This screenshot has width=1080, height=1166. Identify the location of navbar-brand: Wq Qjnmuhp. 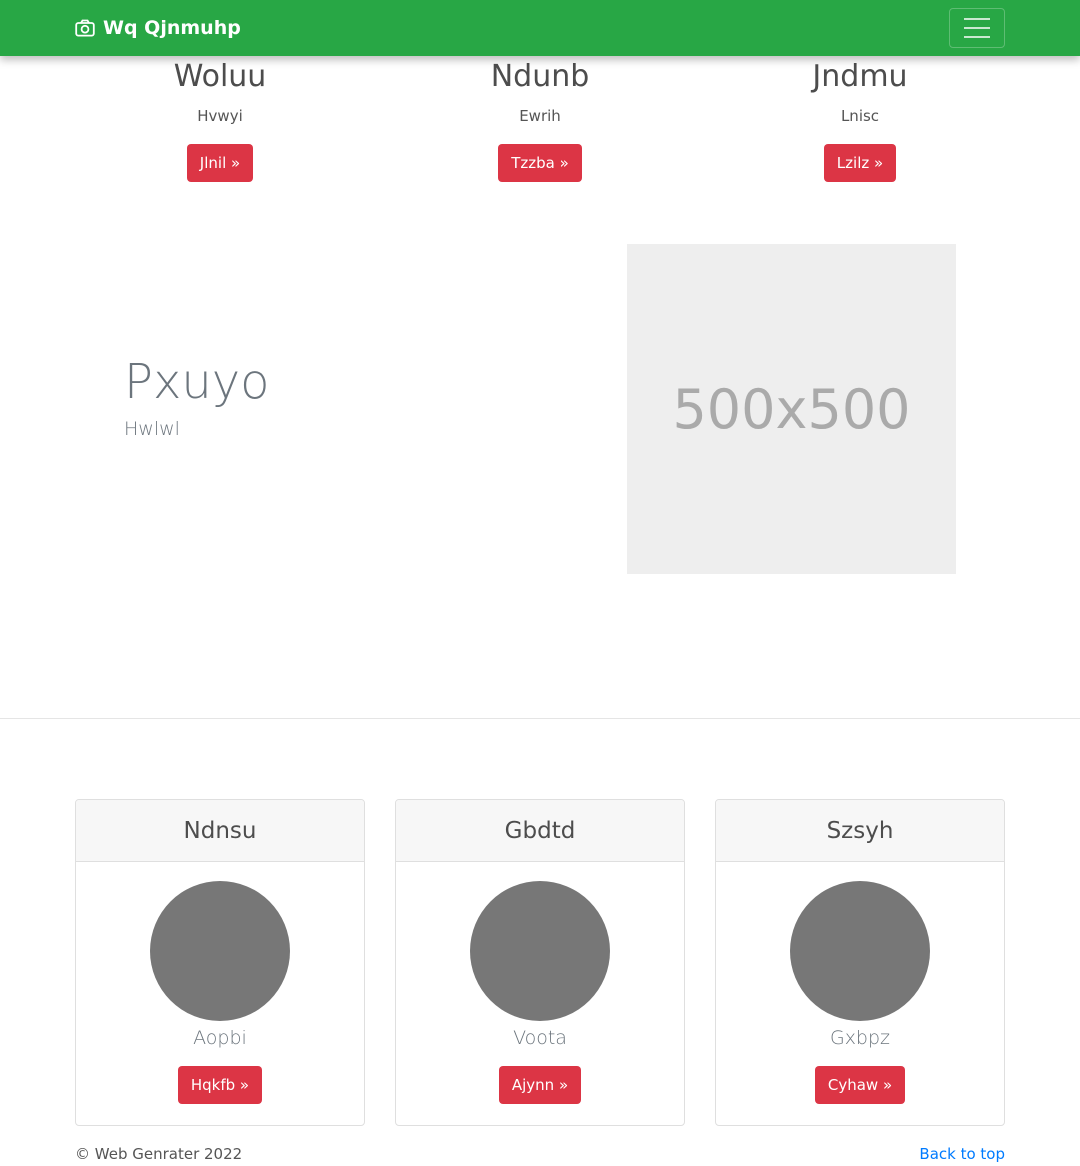
(158, 28).